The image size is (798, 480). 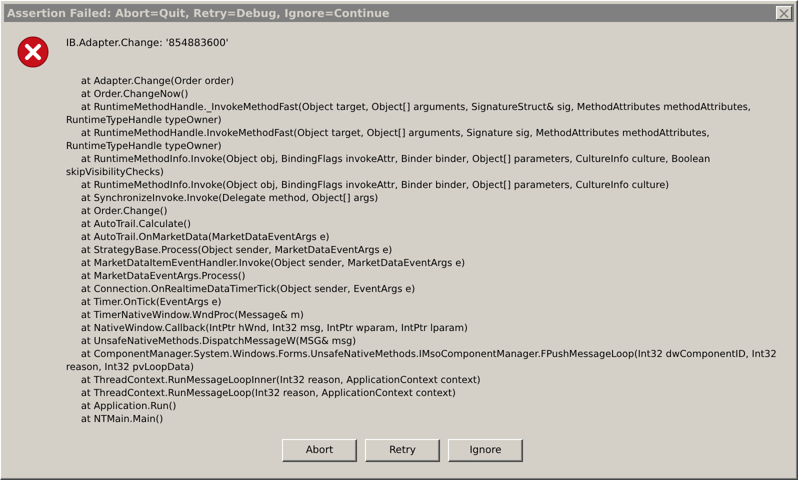 I want to click on stack-trace-line: at ComponentManager.System.Windows.Forms.UnsafeNativeMethods.IMsoComponentManager.FPushMessageLoop(Int32 dwComponentID, Int32, so click(x=428, y=354).